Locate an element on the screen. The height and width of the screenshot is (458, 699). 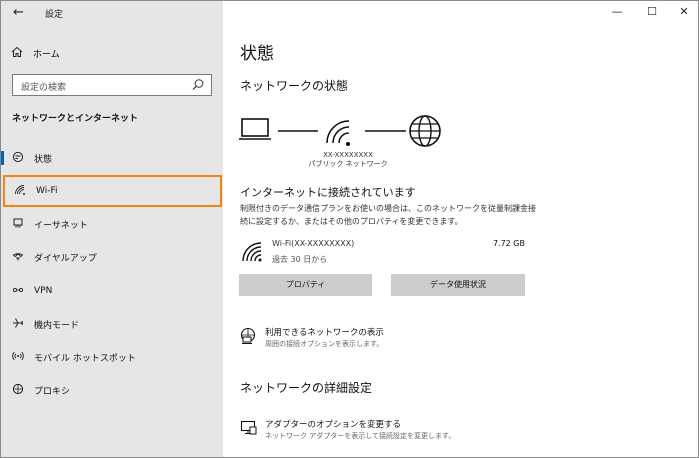
hotspot-icon is located at coordinates (18, 357).